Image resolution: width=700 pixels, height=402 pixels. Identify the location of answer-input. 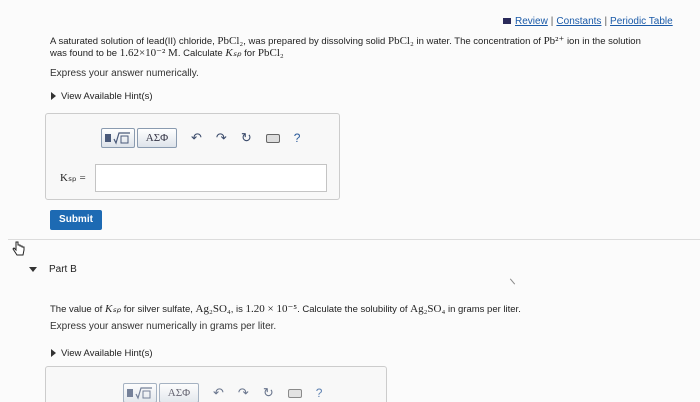
(211, 178).